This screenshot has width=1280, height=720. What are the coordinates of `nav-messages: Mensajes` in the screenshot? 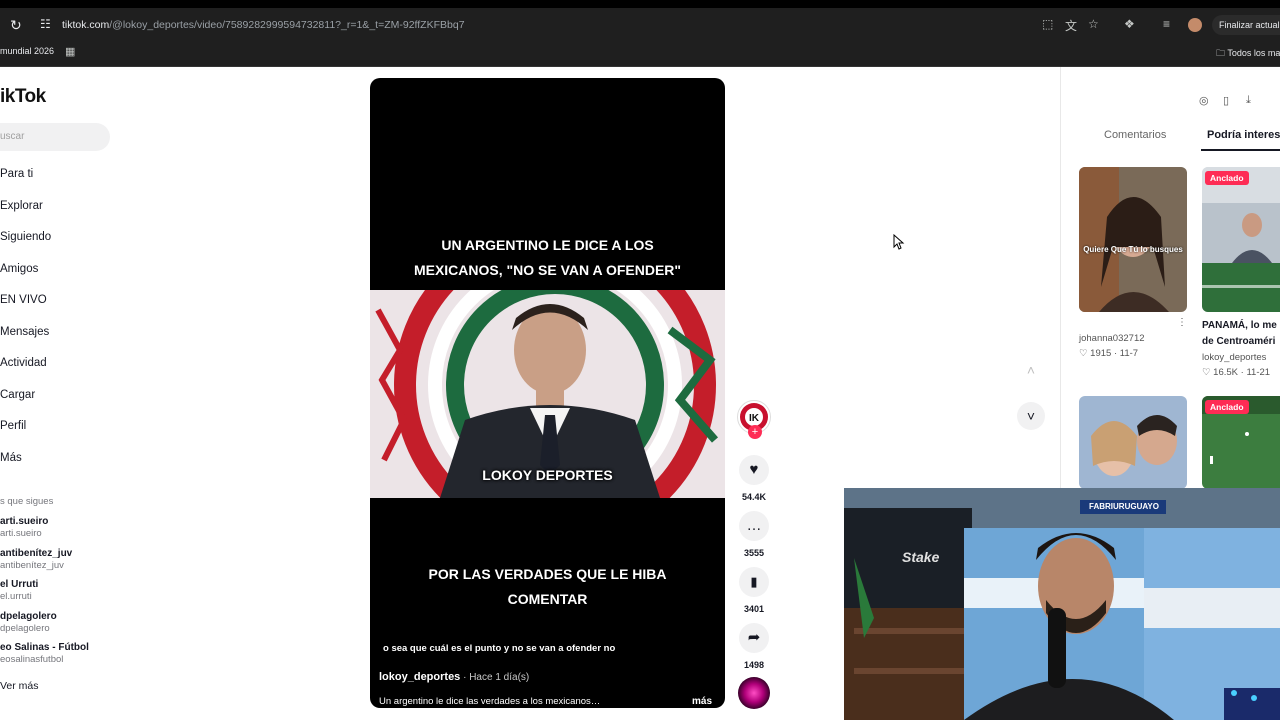 It's located at (24, 332).